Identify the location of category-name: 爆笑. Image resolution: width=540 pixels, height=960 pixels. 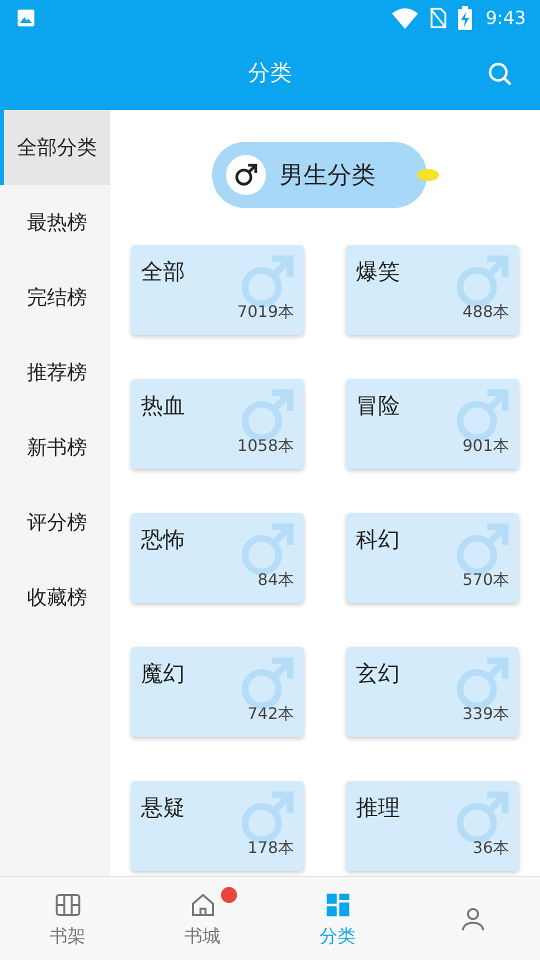
(378, 273).